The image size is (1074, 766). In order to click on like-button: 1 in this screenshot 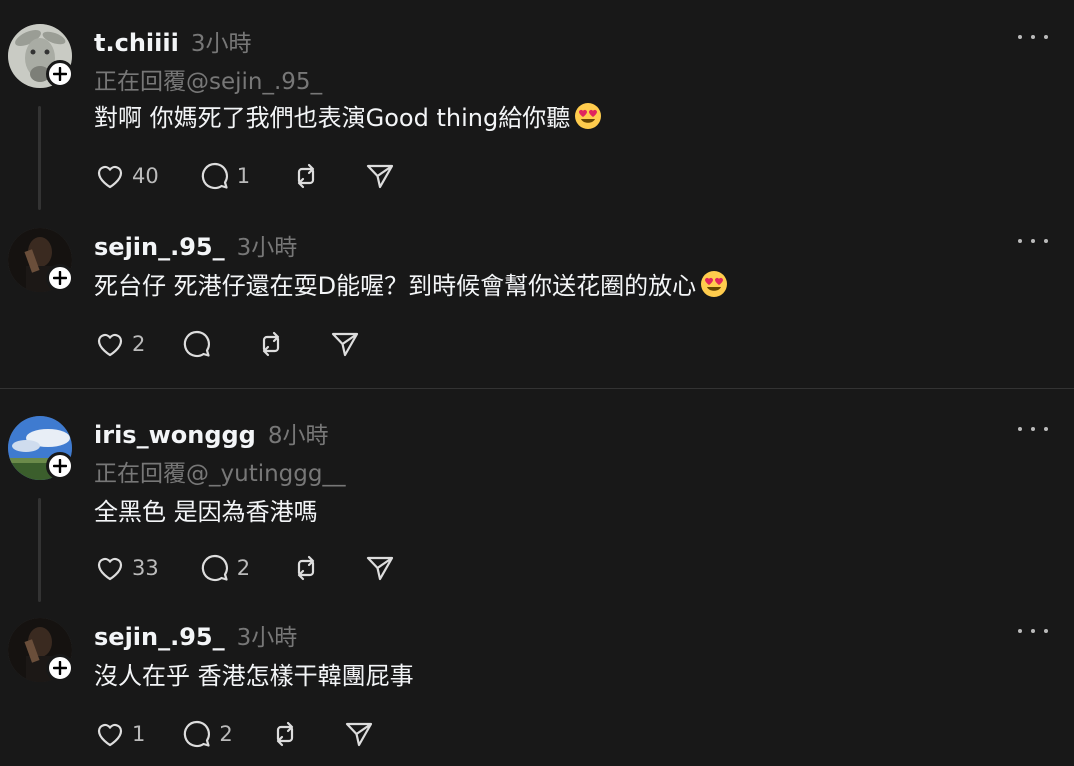, I will do `click(119, 734)`.